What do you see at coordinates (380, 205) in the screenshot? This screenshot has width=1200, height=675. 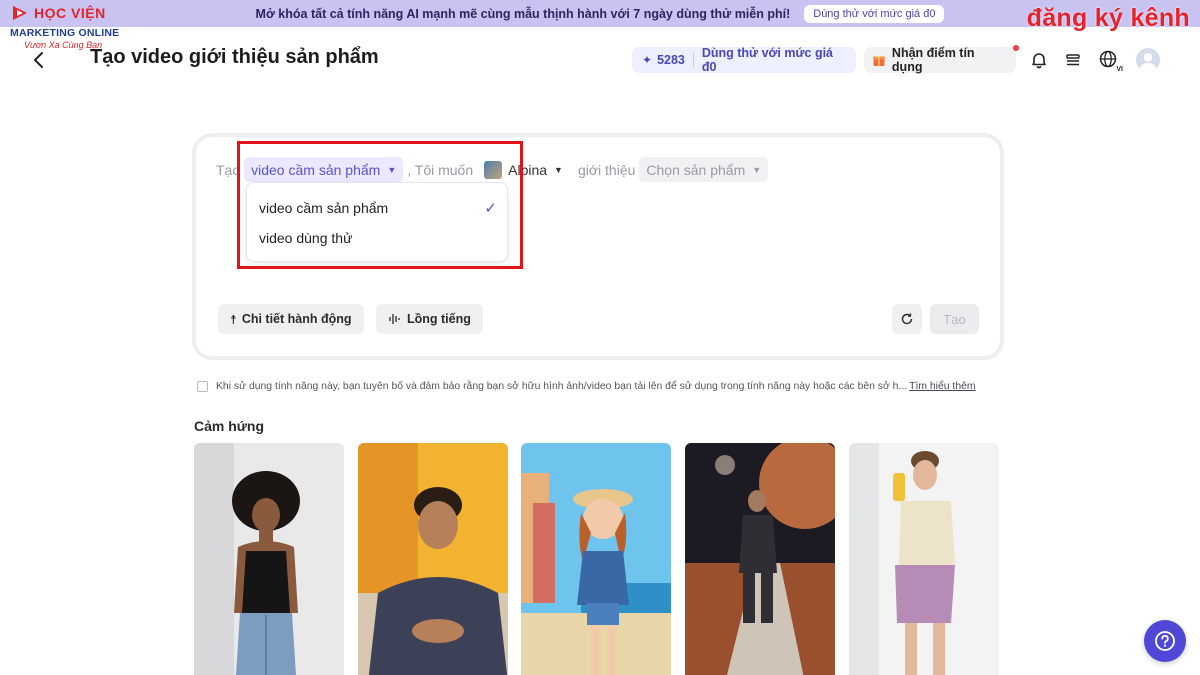 I see `annotation-highlight-box` at bounding box center [380, 205].